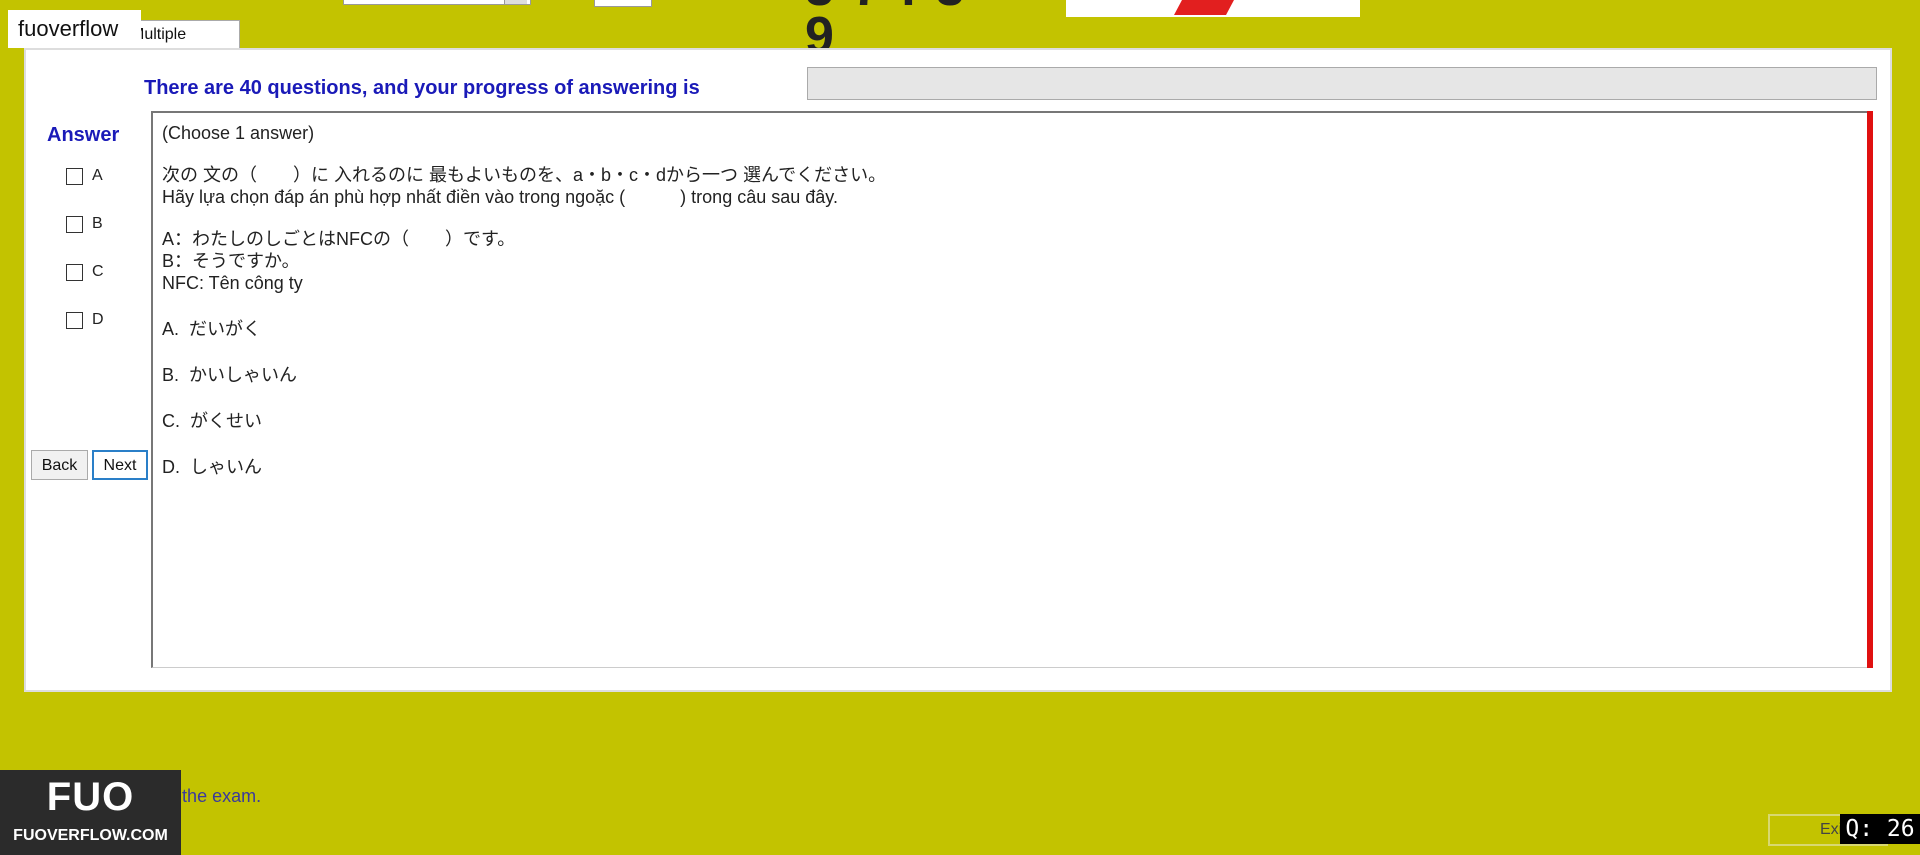 This screenshot has width=1920, height=855. I want to click on answer-option-d: D, so click(101, 320).